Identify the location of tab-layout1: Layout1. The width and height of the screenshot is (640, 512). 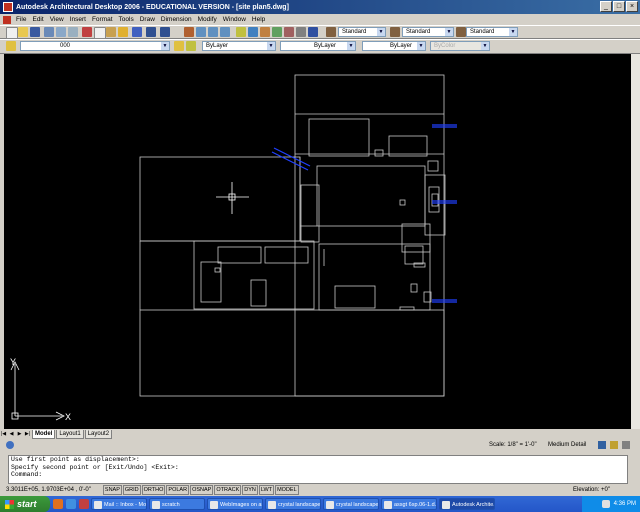
(70, 434).